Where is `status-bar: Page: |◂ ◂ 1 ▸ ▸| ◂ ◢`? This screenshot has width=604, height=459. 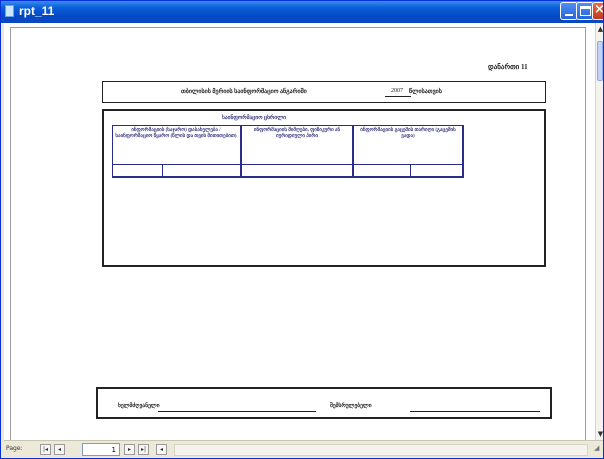 status-bar: Page: |◂ ◂ 1 ▸ ▸| ◂ ◢ is located at coordinates (303, 449).